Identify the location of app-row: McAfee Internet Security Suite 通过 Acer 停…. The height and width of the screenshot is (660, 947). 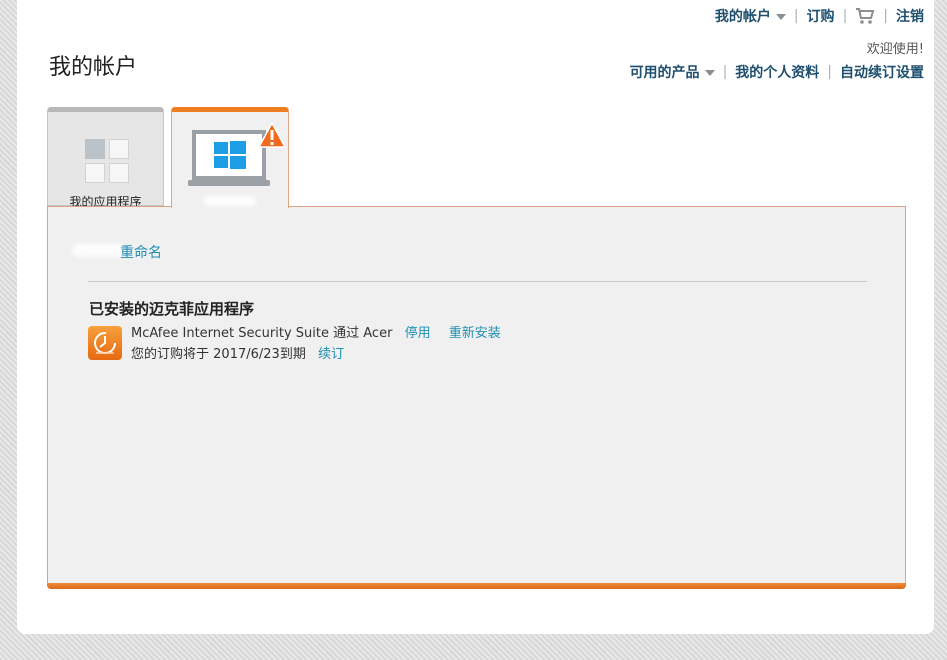
(316, 331).